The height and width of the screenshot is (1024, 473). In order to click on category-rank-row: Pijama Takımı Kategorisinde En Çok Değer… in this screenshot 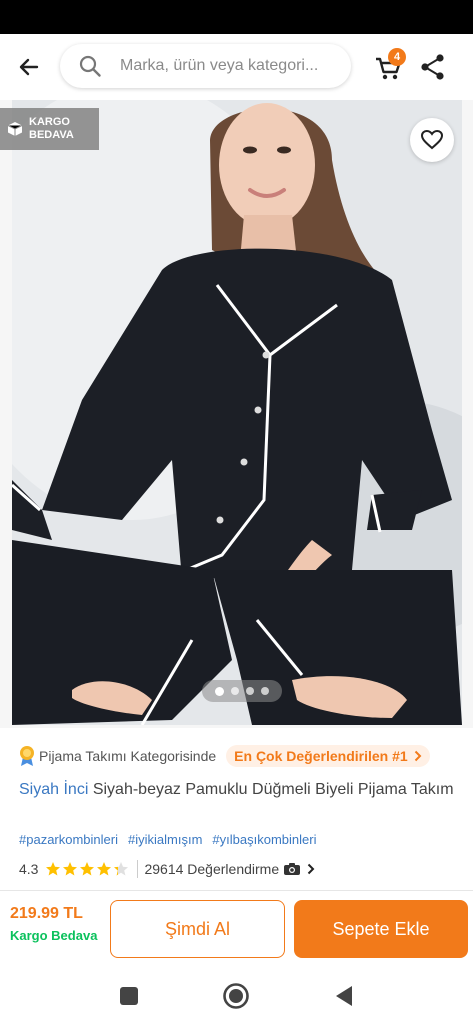, I will do `click(224, 756)`.